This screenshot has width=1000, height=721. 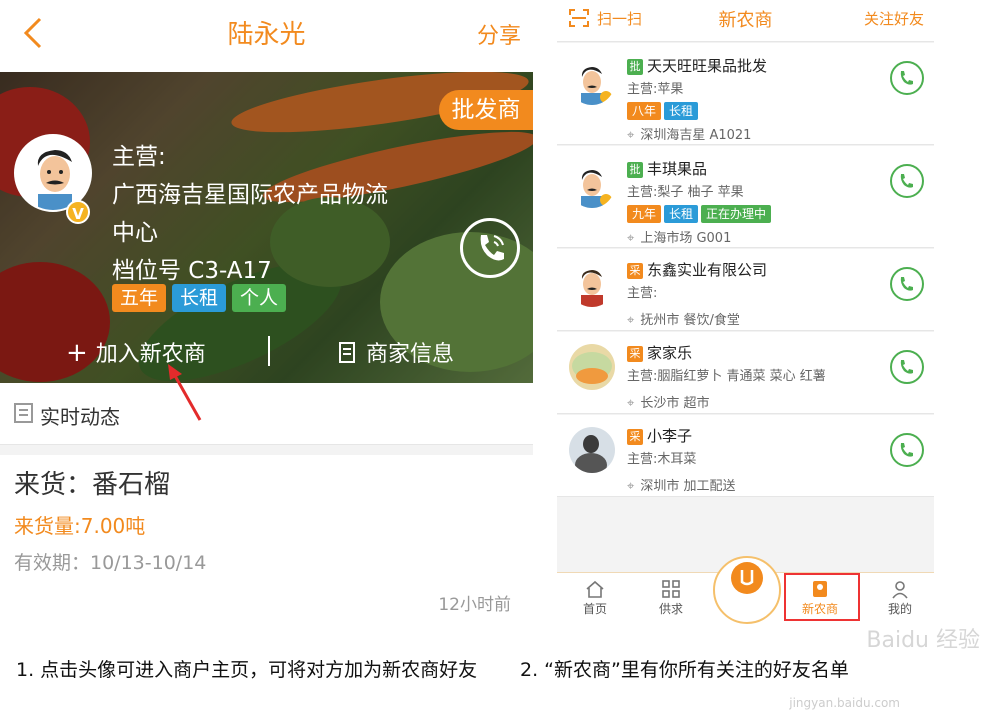 What do you see at coordinates (23, 413) in the screenshot?
I see `feed-icon` at bounding box center [23, 413].